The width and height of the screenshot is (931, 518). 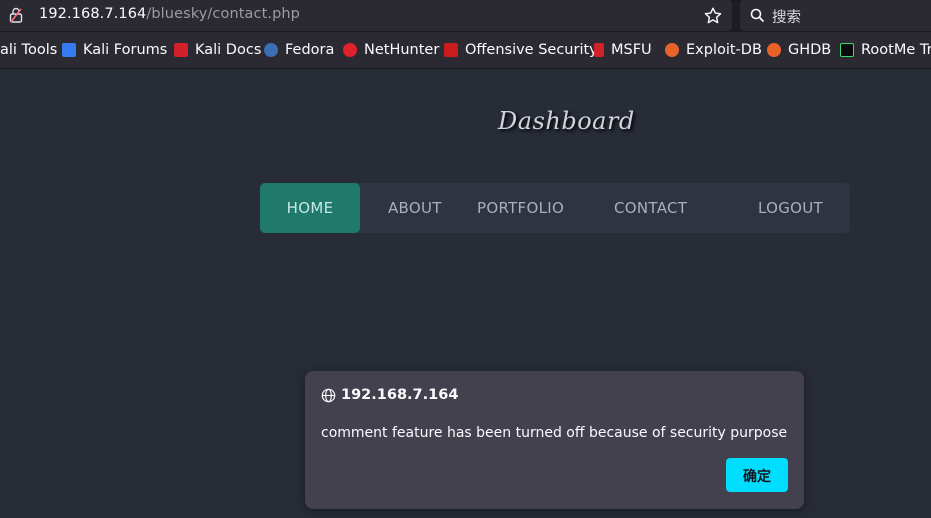 I want to click on bookmark-label: NetHunter, so click(x=402, y=50).